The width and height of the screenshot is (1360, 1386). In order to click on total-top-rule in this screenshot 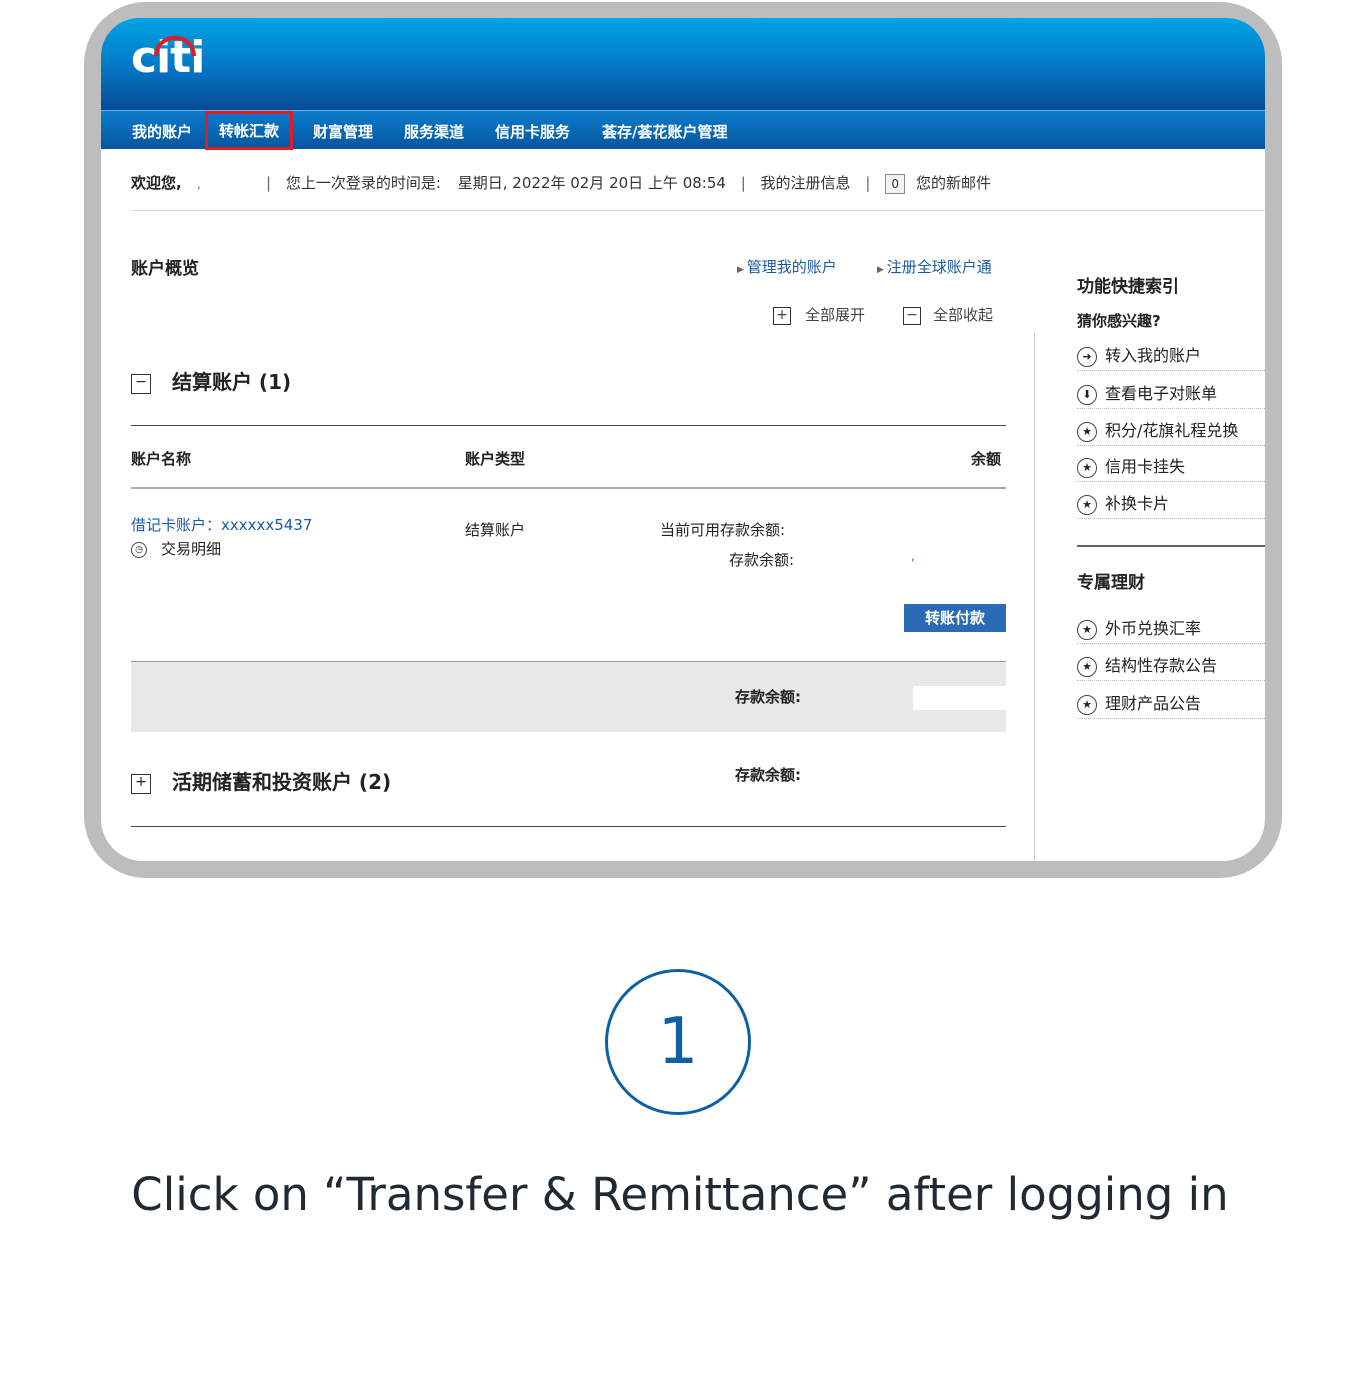, I will do `click(568, 661)`.